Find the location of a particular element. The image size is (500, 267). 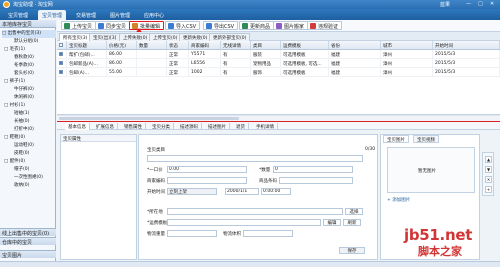

barcode-label: 商品条码 is located at coordinates (268, 181).